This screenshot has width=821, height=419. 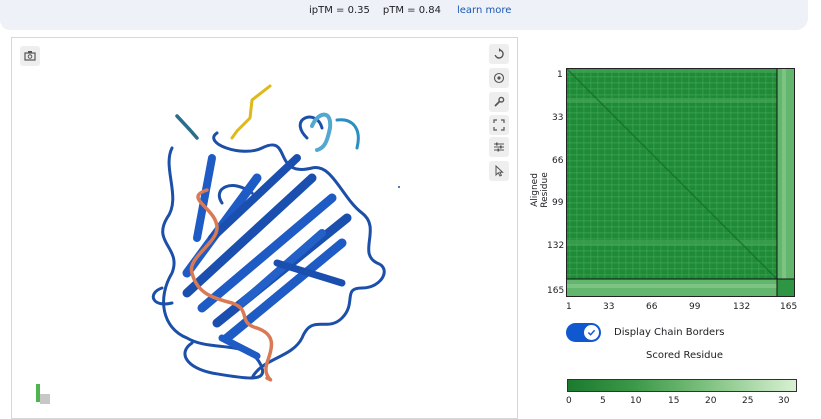 I want to click on x-tick: 1, so click(x=569, y=307).